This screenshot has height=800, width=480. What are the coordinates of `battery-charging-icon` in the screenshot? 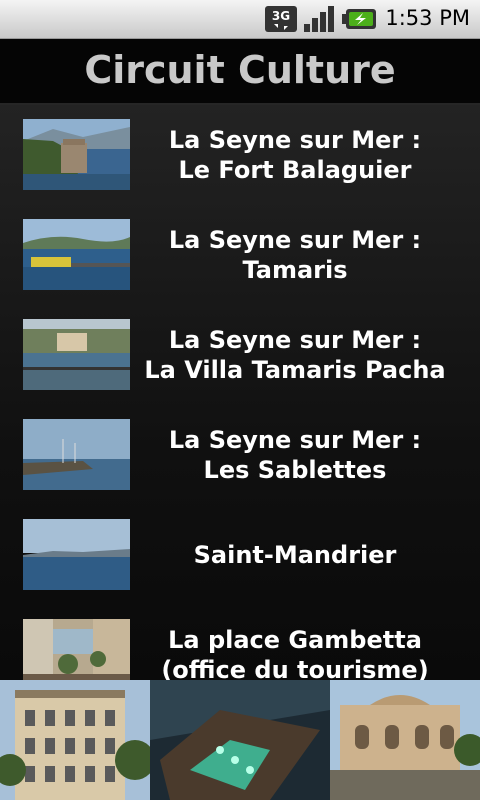 It's located at (360, 21).